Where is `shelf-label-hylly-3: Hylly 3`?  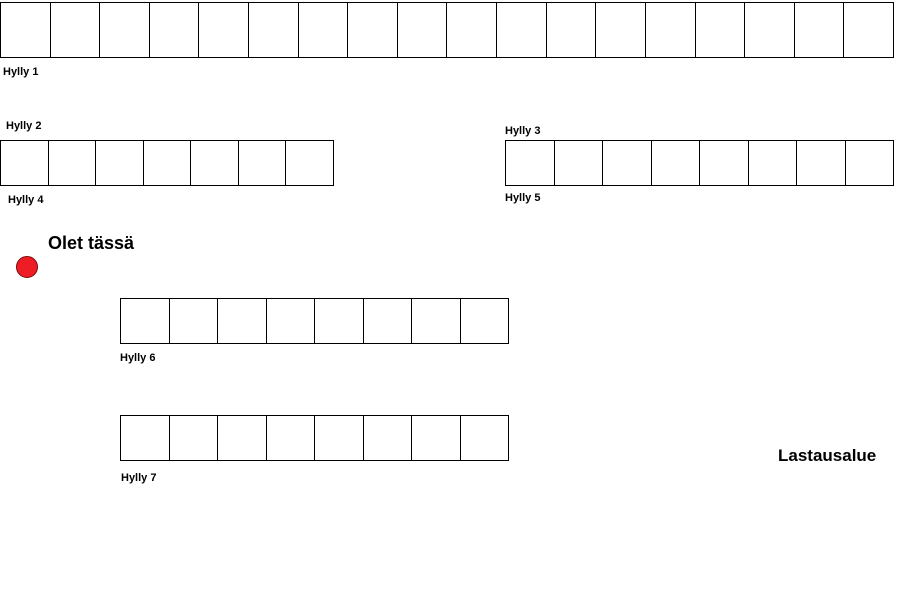 shelf-label-hylly-3: Hylly 3 is located at coordinates (523, 131).